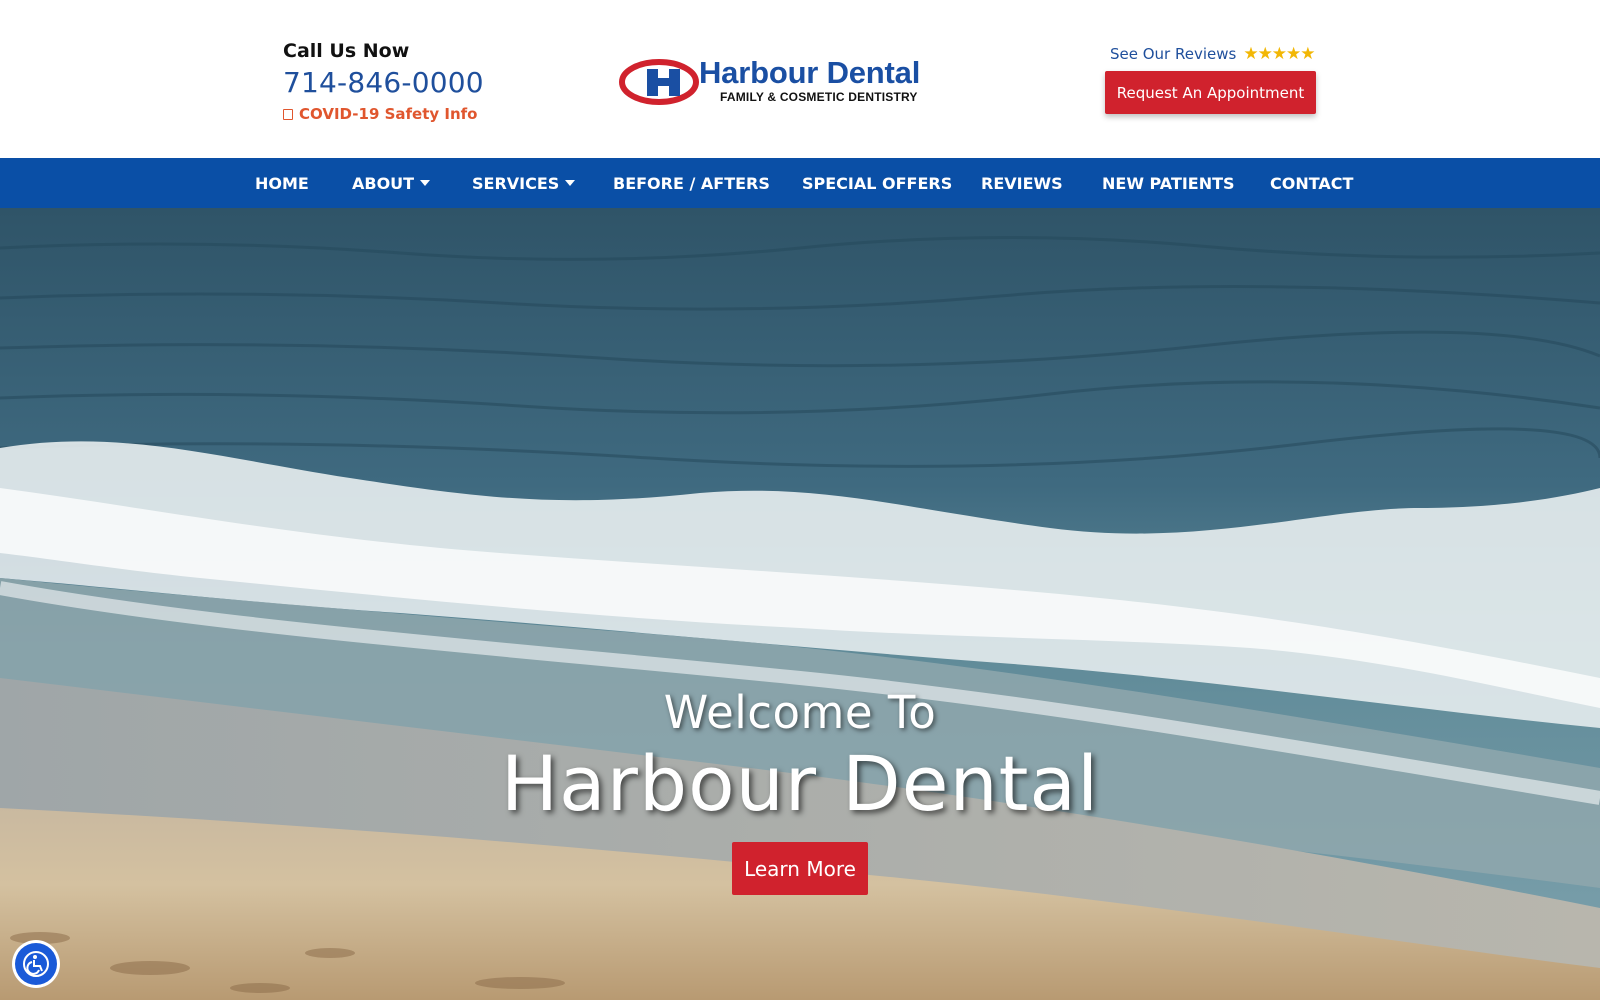  I want to click on nav-item-reviews: REVIEWS, so click(1022, 183).